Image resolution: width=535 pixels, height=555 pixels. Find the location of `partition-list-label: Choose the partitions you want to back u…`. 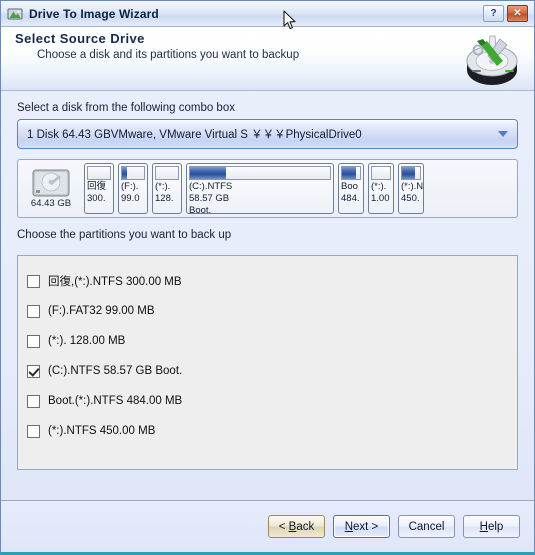

partition-list-label: Choose the partitions you want to back u… is located at coordinates (124, 235).